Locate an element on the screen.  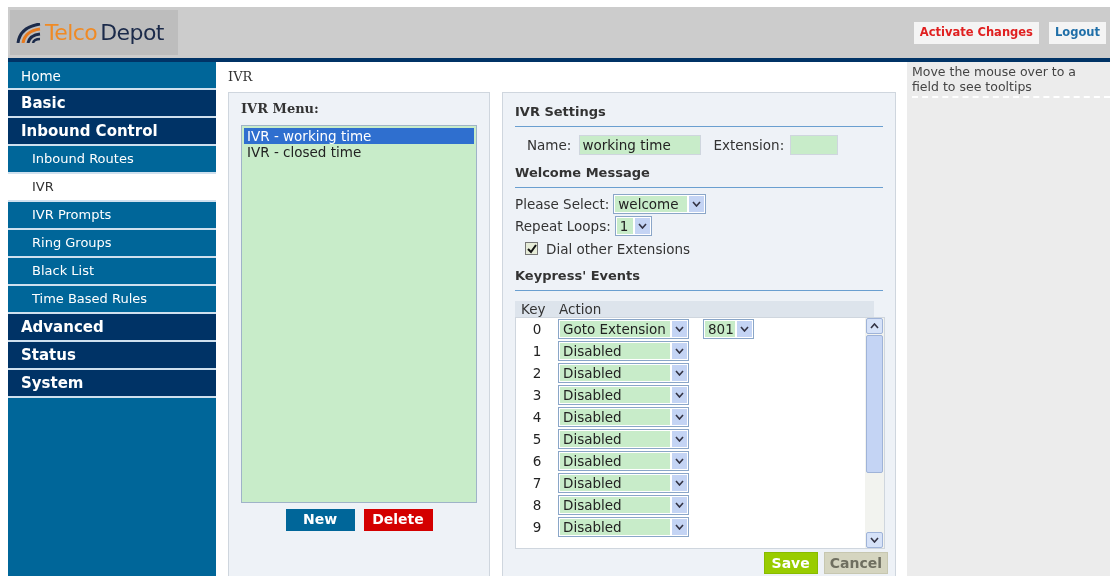
key-cell-text: 7 is located at coordinates (537, 483).